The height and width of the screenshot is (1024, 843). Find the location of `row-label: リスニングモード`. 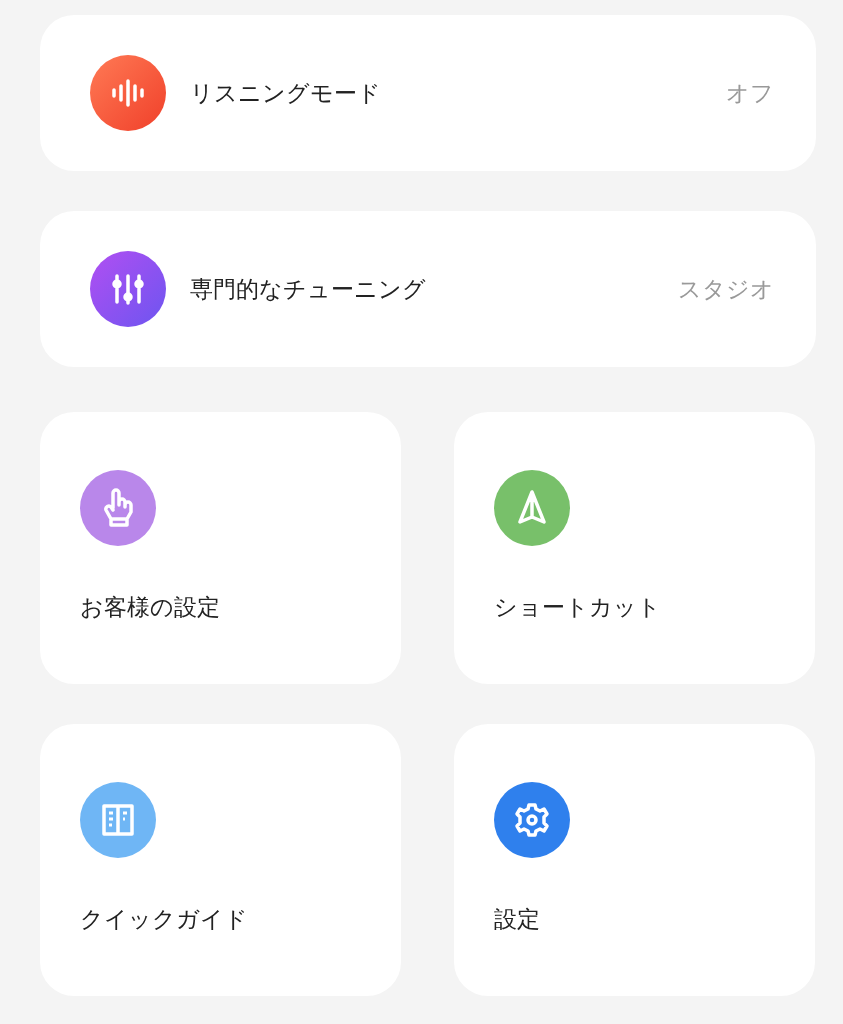

row-label: リスニングモード is located at coordinates (286, 93).